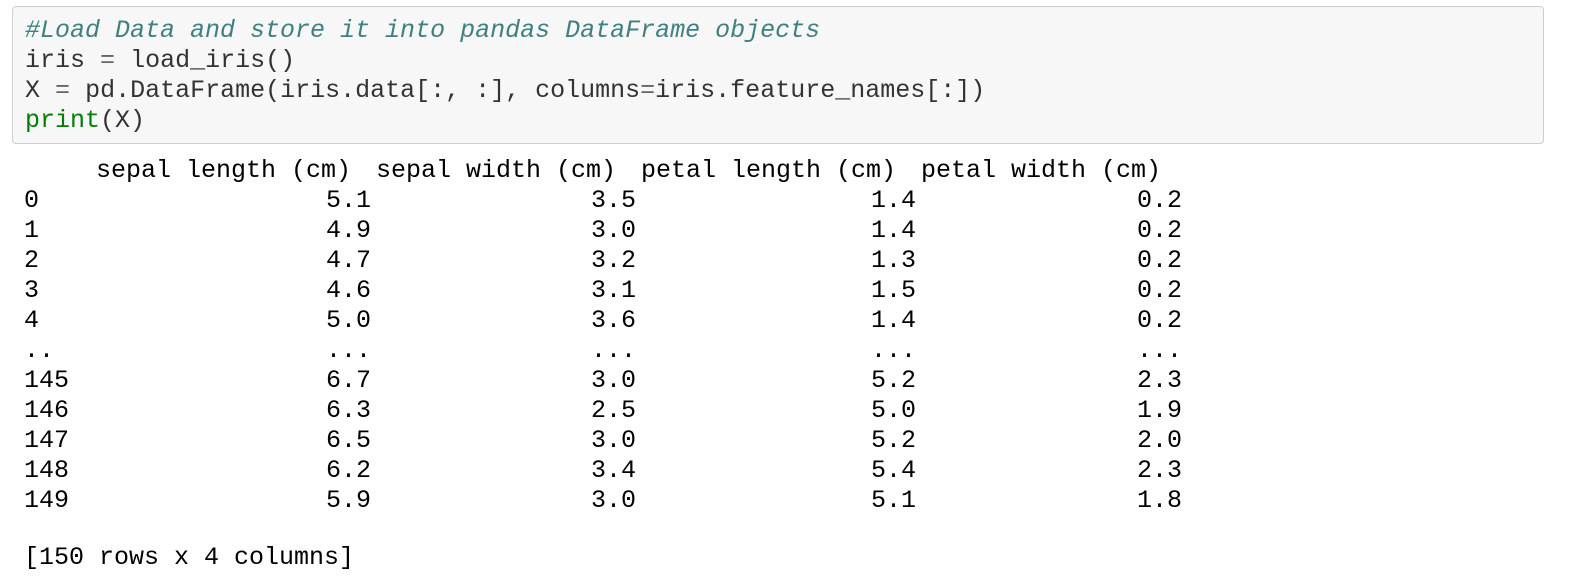 Image resolution: width=1575 pixels, height=583 pixels. I want to click on row-index: 147, so click(47, 440).